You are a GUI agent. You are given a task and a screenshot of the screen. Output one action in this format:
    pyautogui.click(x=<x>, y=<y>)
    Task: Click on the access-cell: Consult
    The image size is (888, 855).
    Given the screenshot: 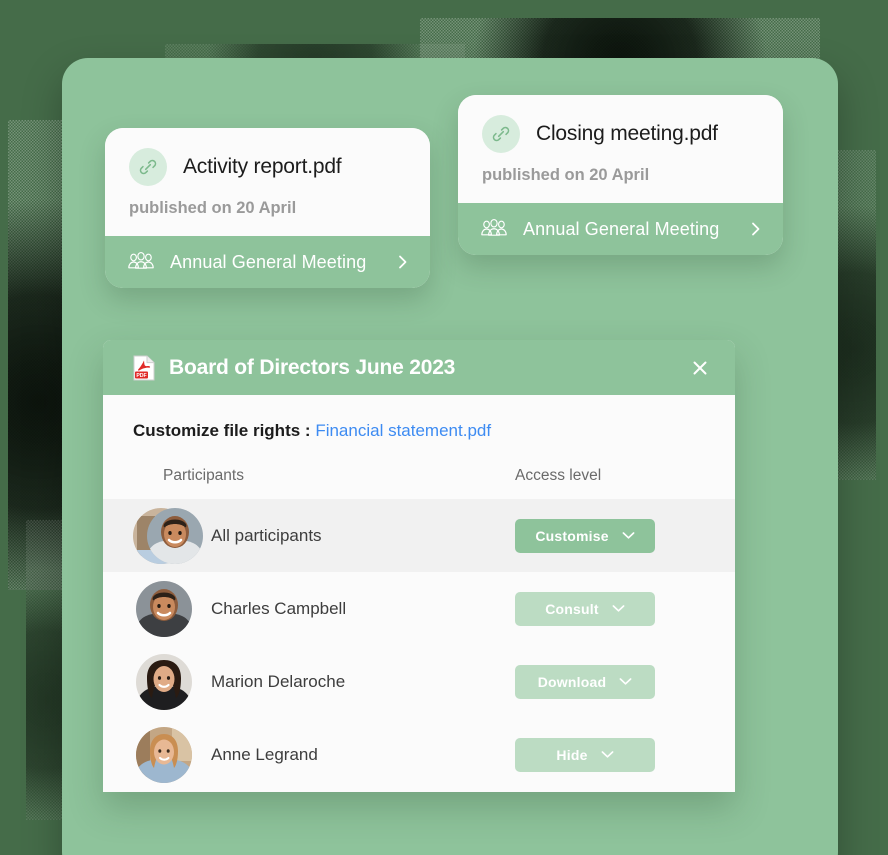 What is the action you would take?
    pyautogui.click(x=610, y=608)
    